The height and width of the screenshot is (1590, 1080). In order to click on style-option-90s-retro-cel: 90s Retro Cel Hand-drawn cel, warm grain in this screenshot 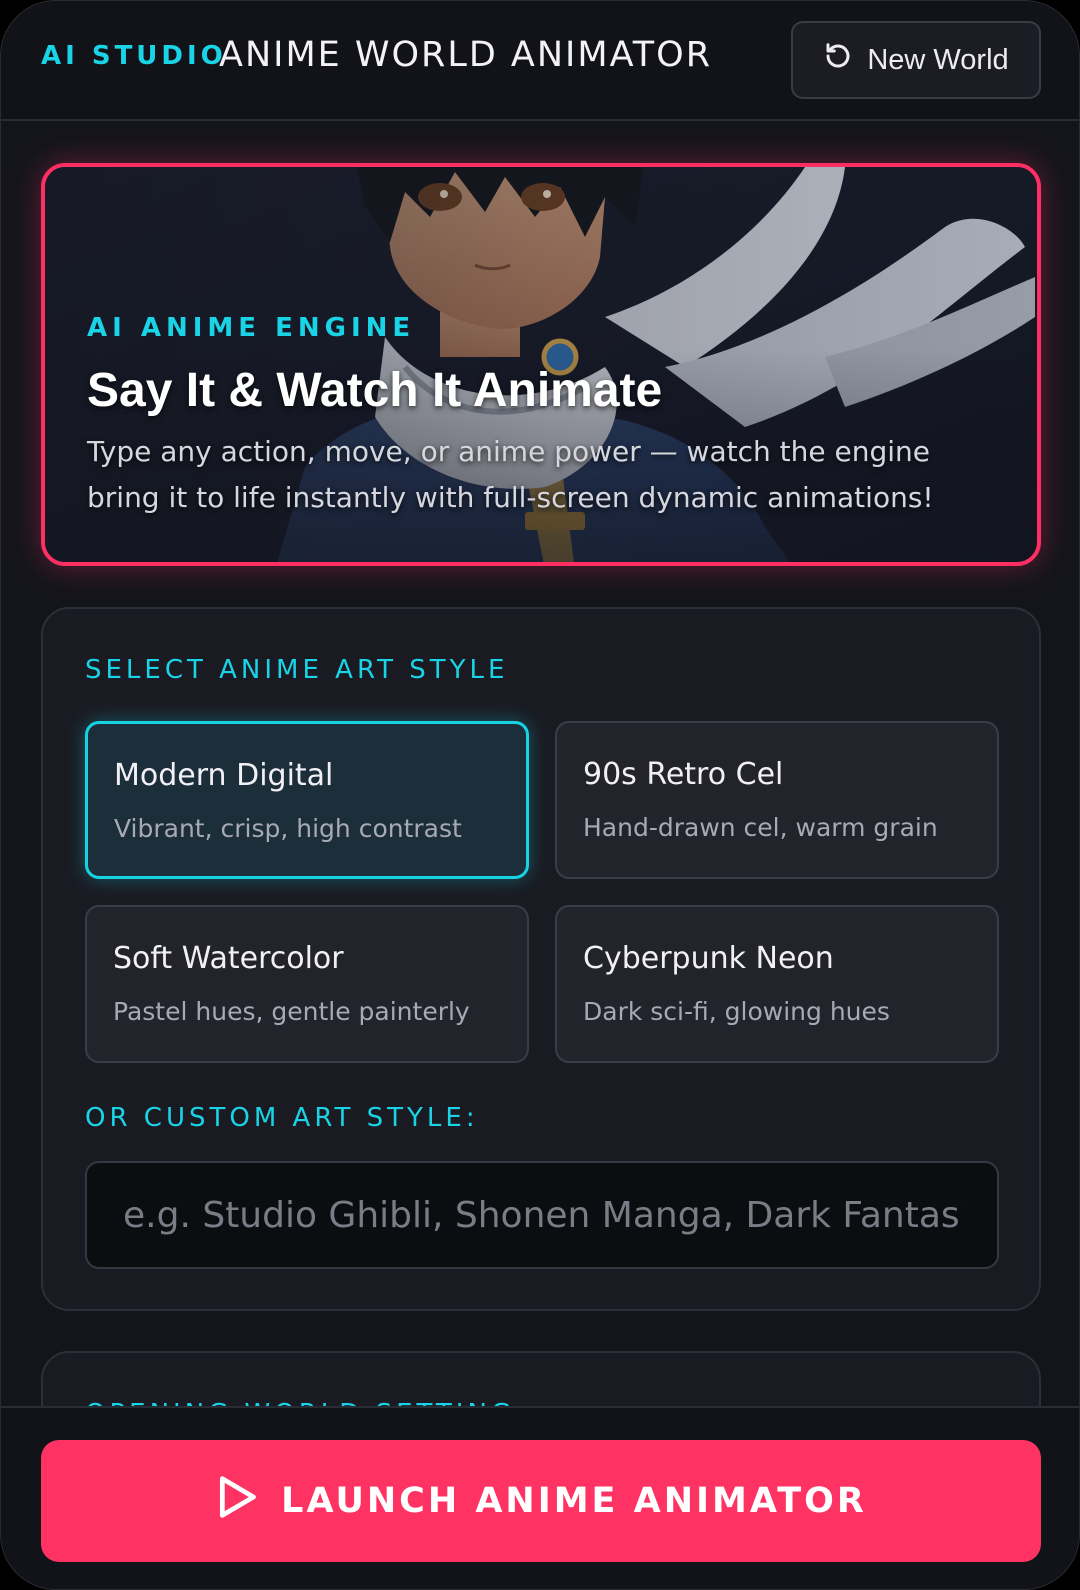, I will do `click(777, 800)`.